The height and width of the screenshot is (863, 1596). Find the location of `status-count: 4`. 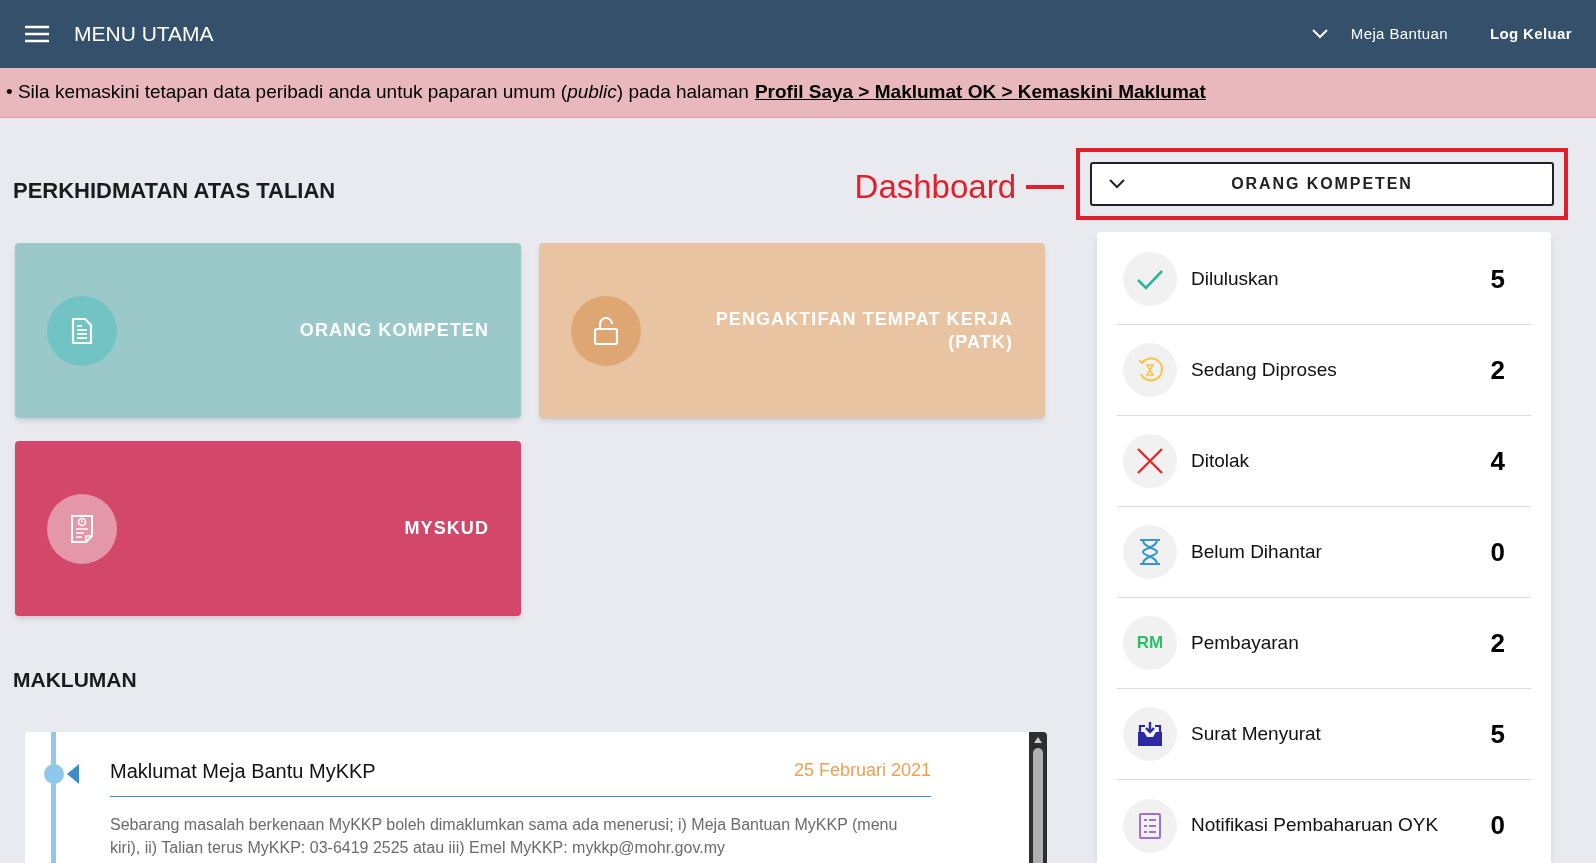

status-count: 4 is located at coordinates (1485, 461).